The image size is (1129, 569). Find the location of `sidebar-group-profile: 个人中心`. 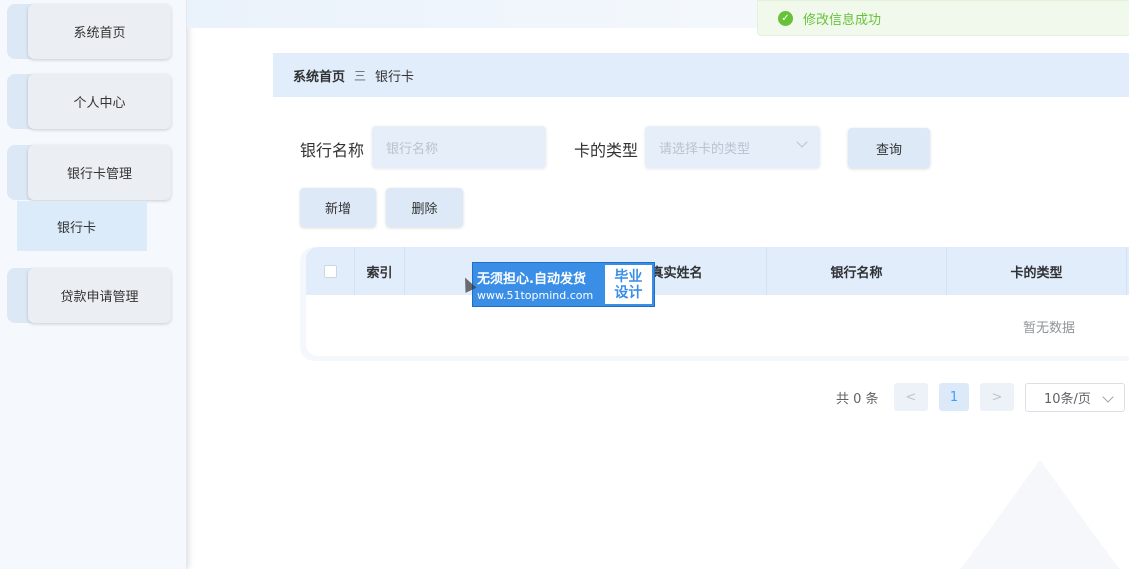

sidebar-group-profile: 个人中心 is located at coordinates (89, 101).